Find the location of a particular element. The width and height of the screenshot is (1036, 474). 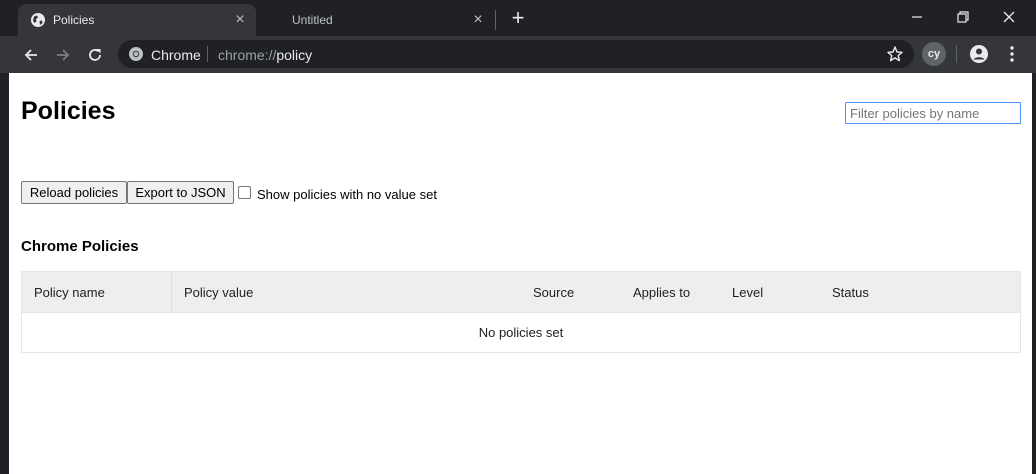

tab-policies: Policies × is located at coordinates (137, 20).